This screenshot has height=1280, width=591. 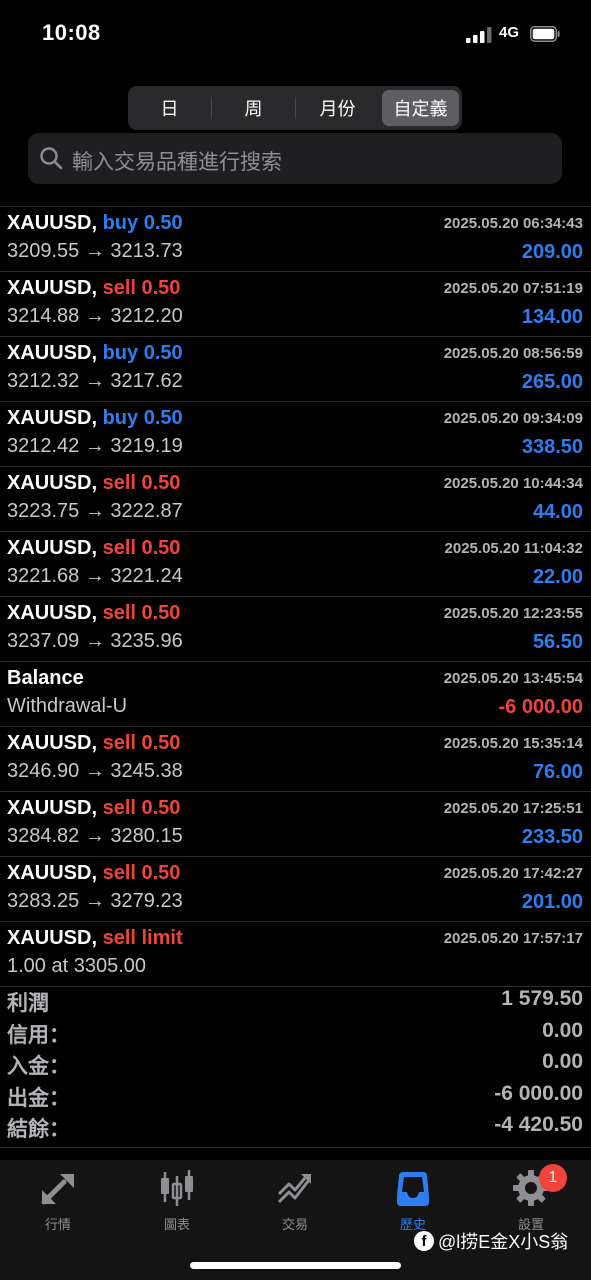 I want to click on tab-history: 歷史, so click(x=413, y=1200).